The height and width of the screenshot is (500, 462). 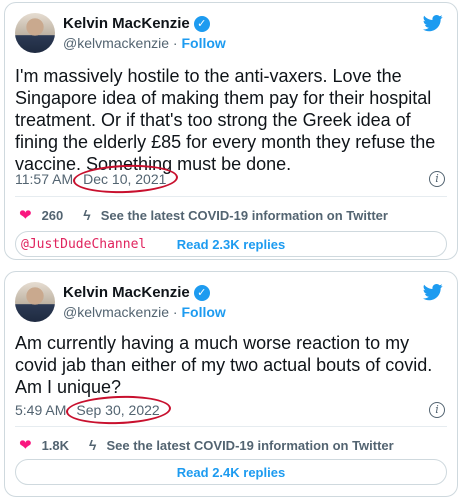 I want to click on tweet-time: 11:57 AM, so click(x=44, y=179).